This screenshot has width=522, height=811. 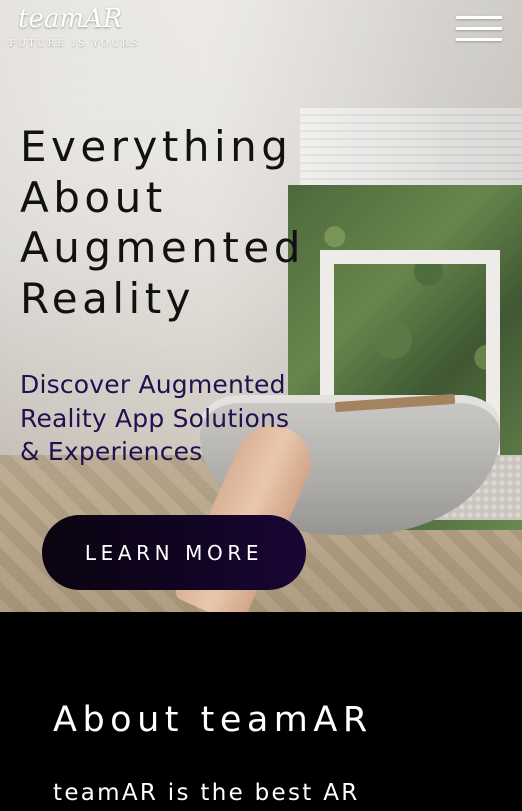 What do you see at coordinates (108, 298) in the screenshot?
I see `hero-title-line: Reality` at bounding box center [108, 298].